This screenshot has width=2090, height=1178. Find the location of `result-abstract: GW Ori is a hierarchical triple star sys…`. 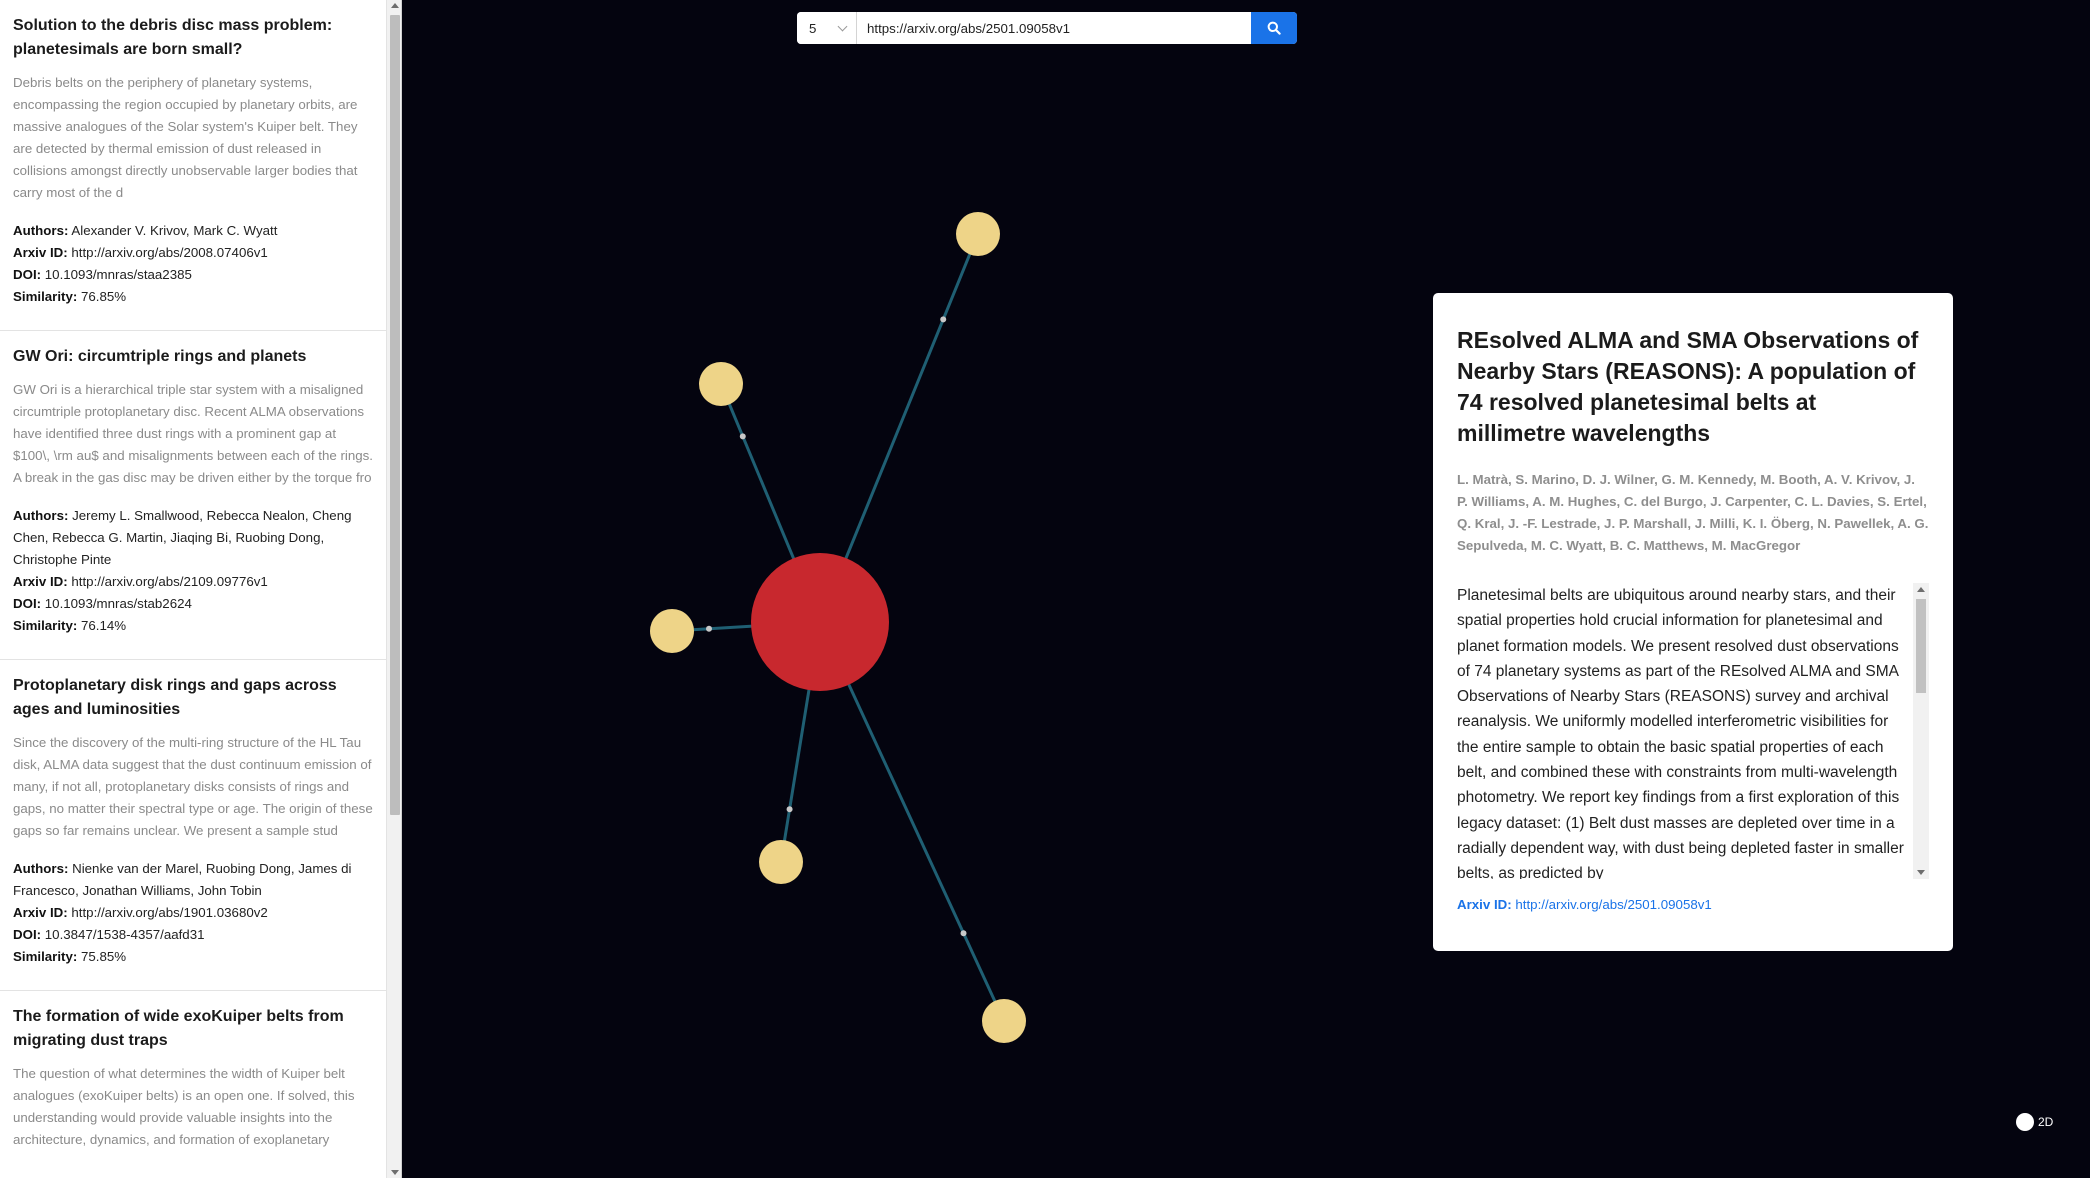

result-abstract: GW Ori is a hierarchical triple star sys… is located at coordinates (193, 433).